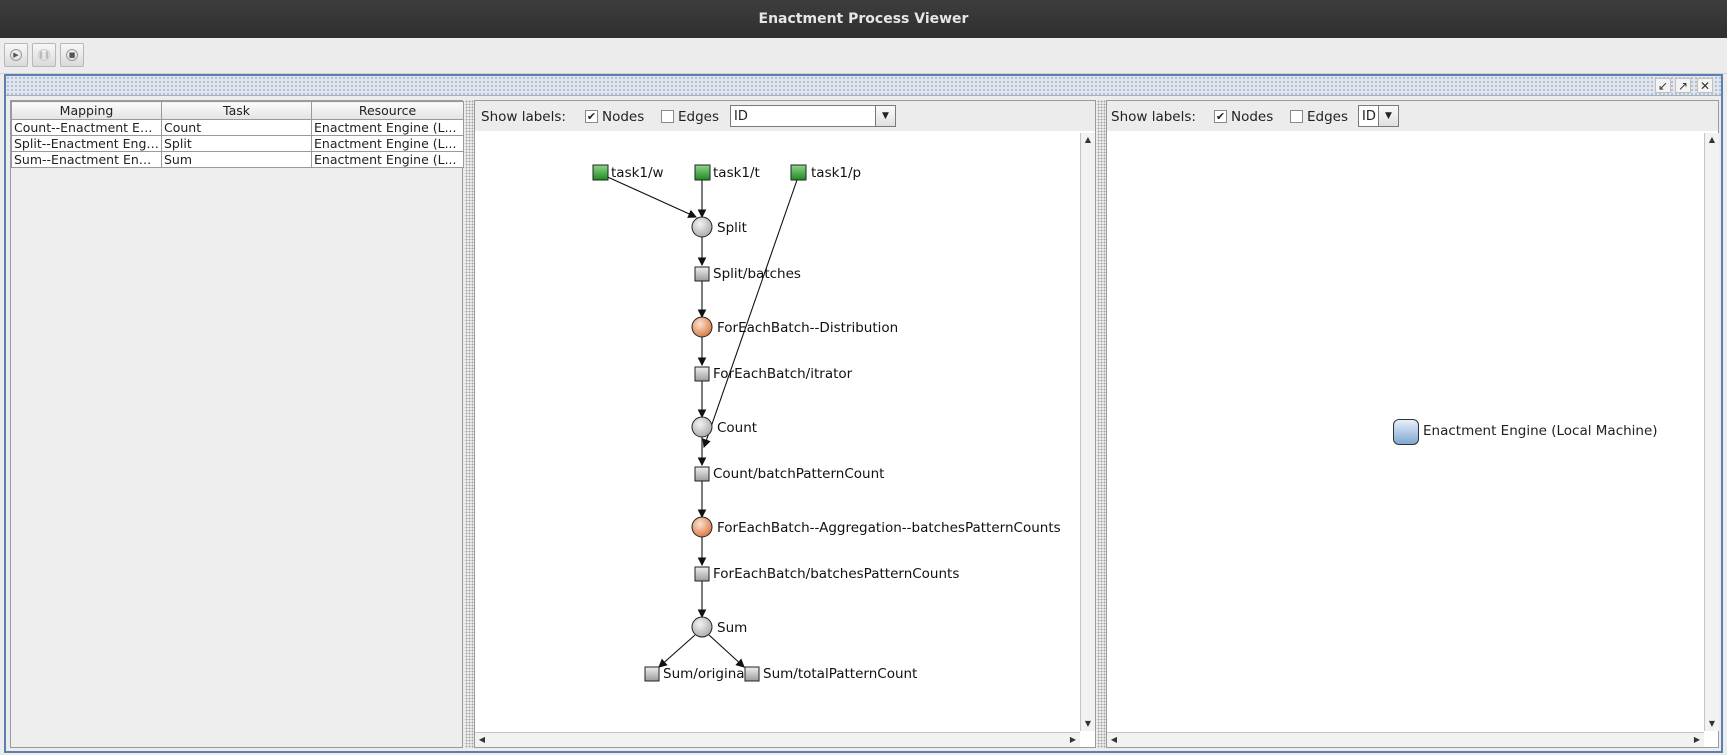 The width and height of the screenshot is (1727, 755). I want to click on node-label: Count, so click(737, 428).